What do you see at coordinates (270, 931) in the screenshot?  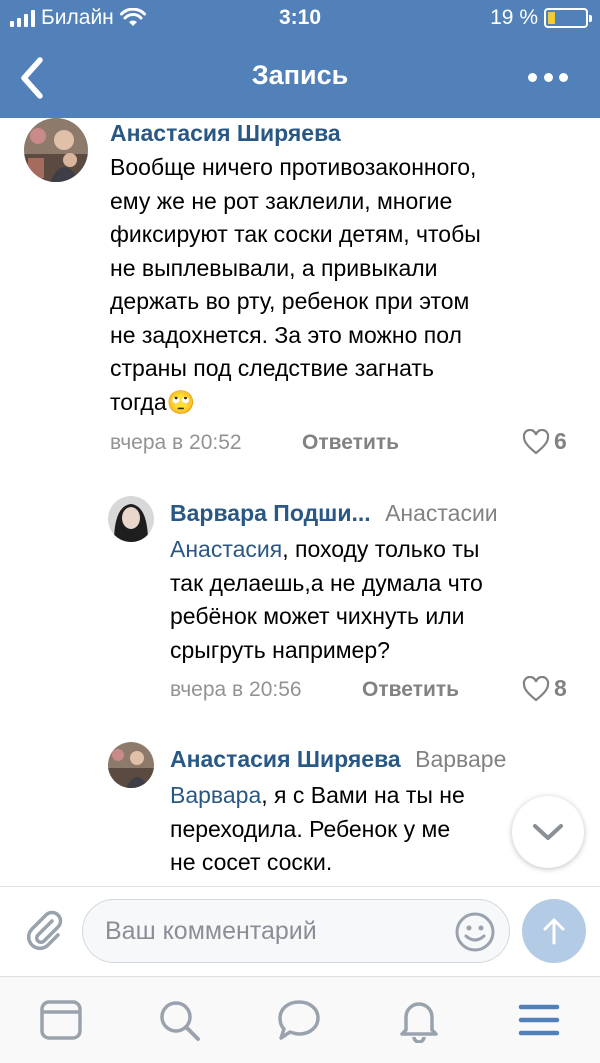 I see `comment-input` at bounding box center [270, 931].